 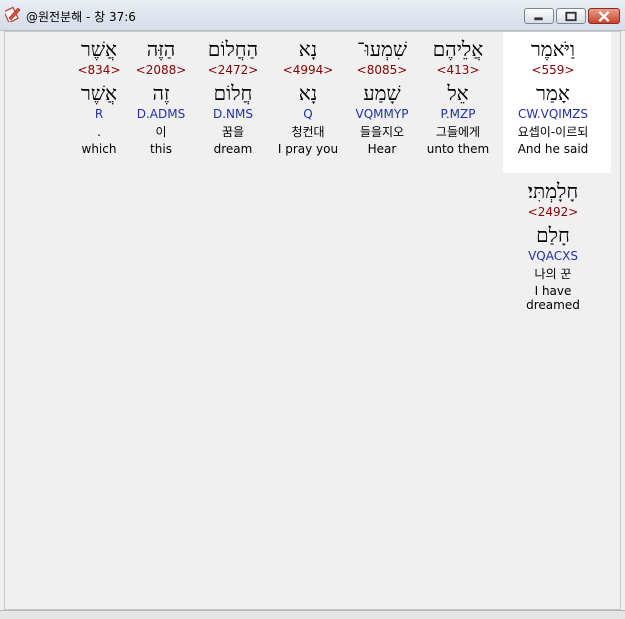 What do you see at coordinates (553, 72) in the screenshot?
I see `strong-number: <559>` at bounding box center [553, 72].